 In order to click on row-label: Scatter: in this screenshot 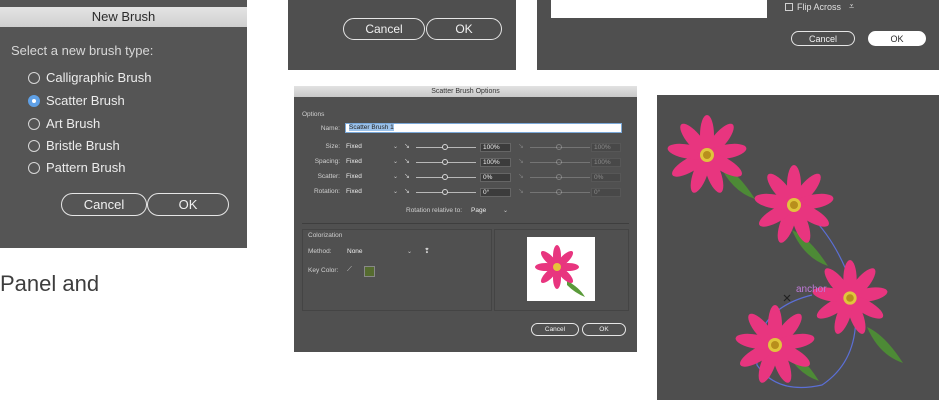, I will do `click(328, 176)`.